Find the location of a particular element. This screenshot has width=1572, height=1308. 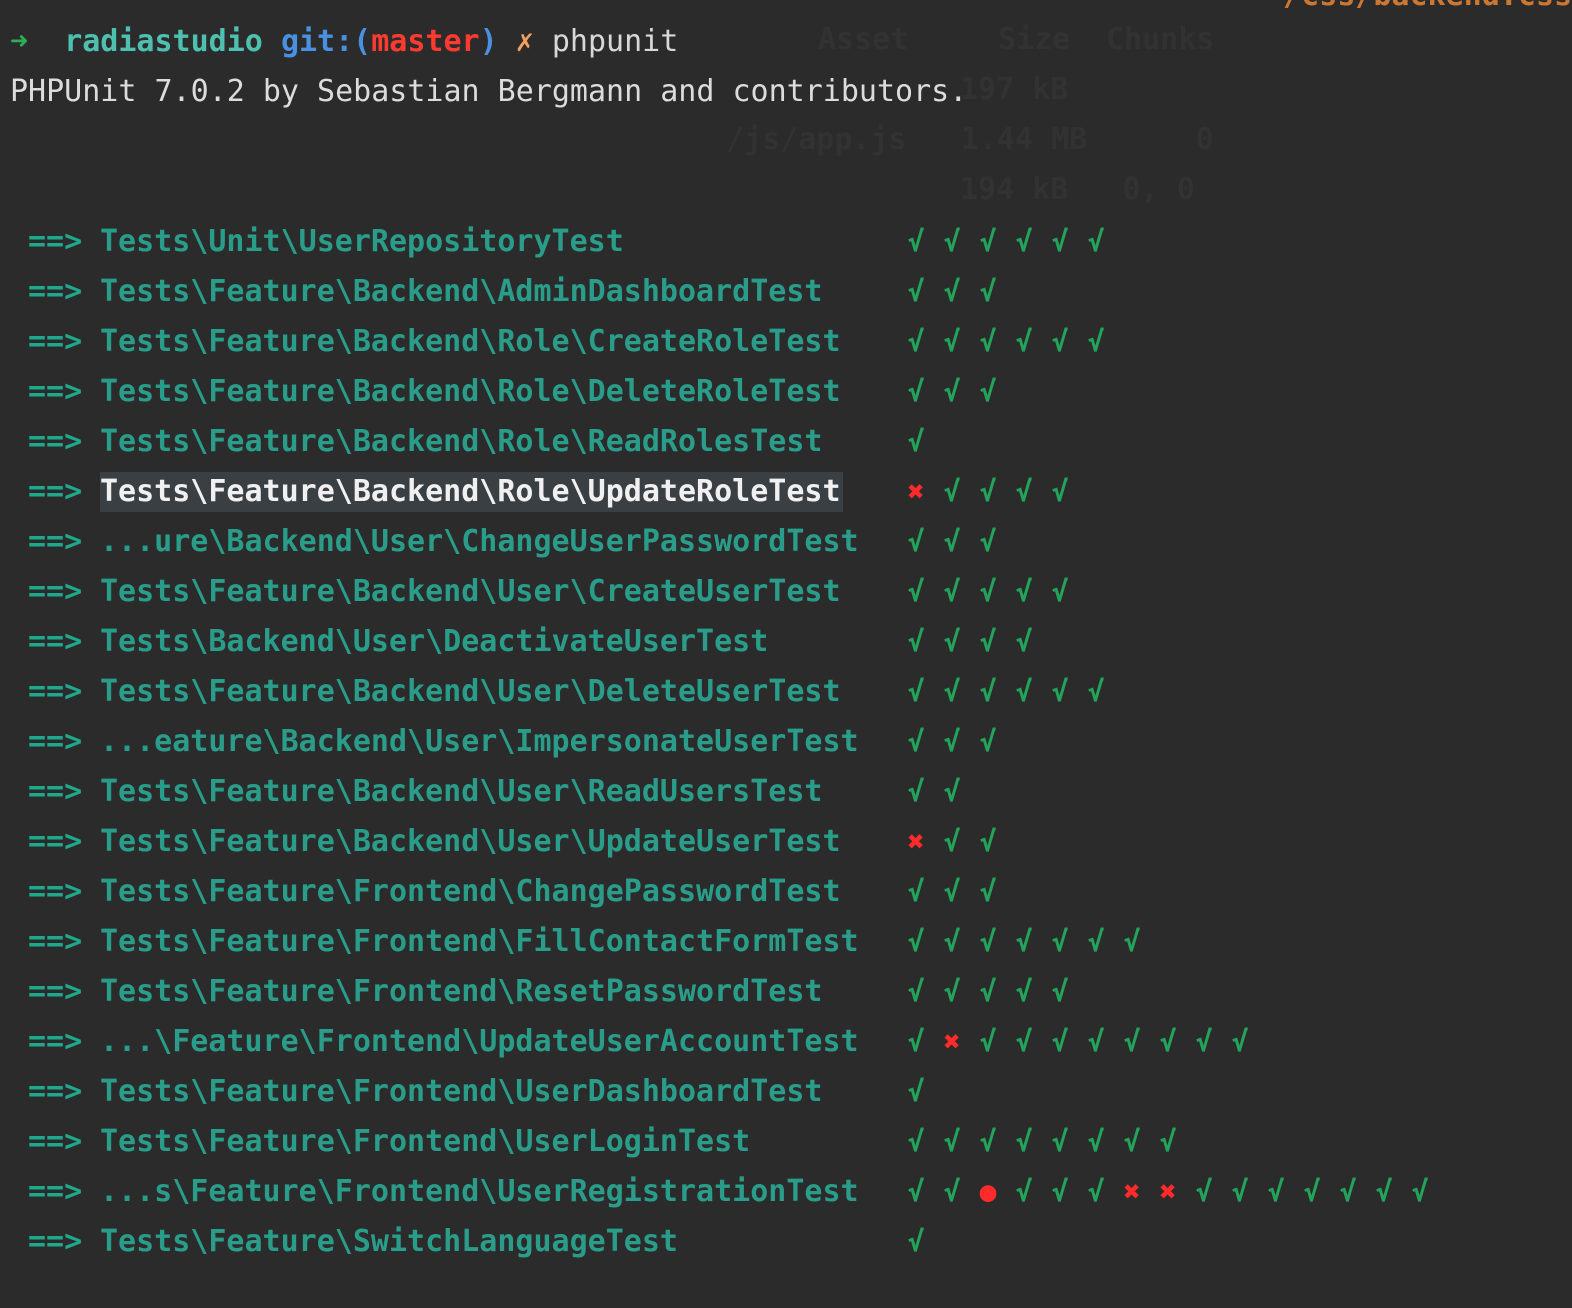

test-class-name: Tests\Feature\Backend\AdminDashboardTest is located at coordinates (461, 291).